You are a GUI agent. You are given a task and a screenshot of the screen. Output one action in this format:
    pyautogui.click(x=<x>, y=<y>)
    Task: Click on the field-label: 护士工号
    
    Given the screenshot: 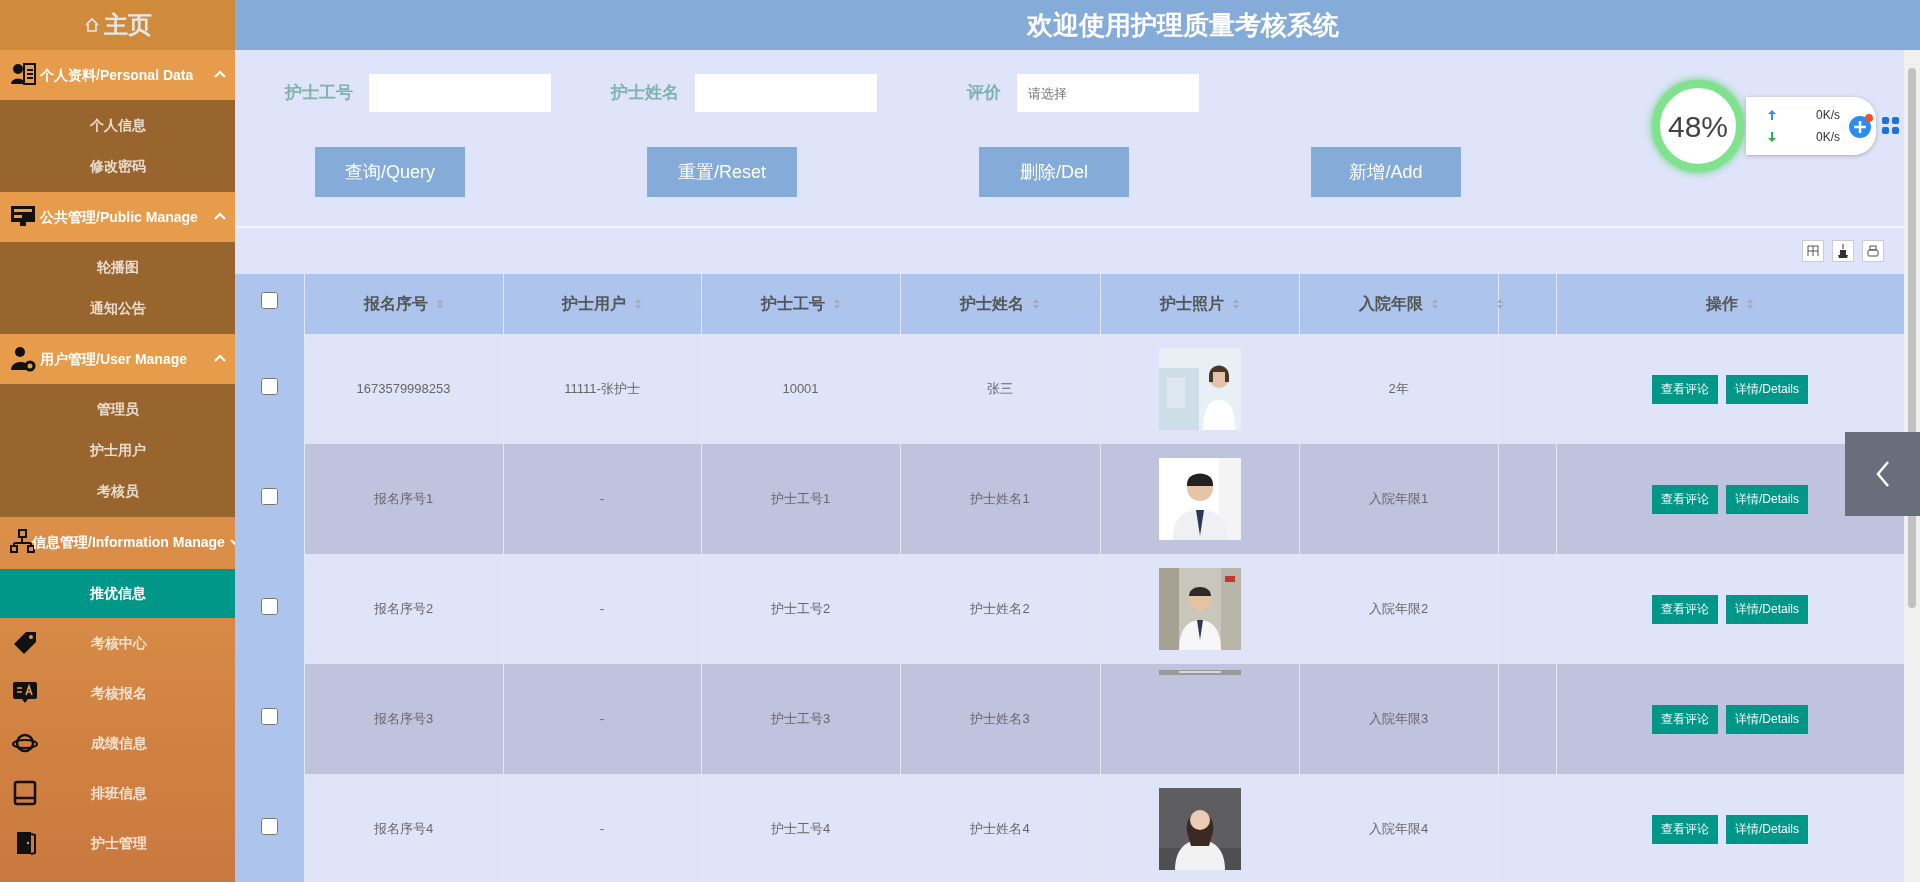 What is the action you would take?
    pyautogui.click(x=319, y=93)
    